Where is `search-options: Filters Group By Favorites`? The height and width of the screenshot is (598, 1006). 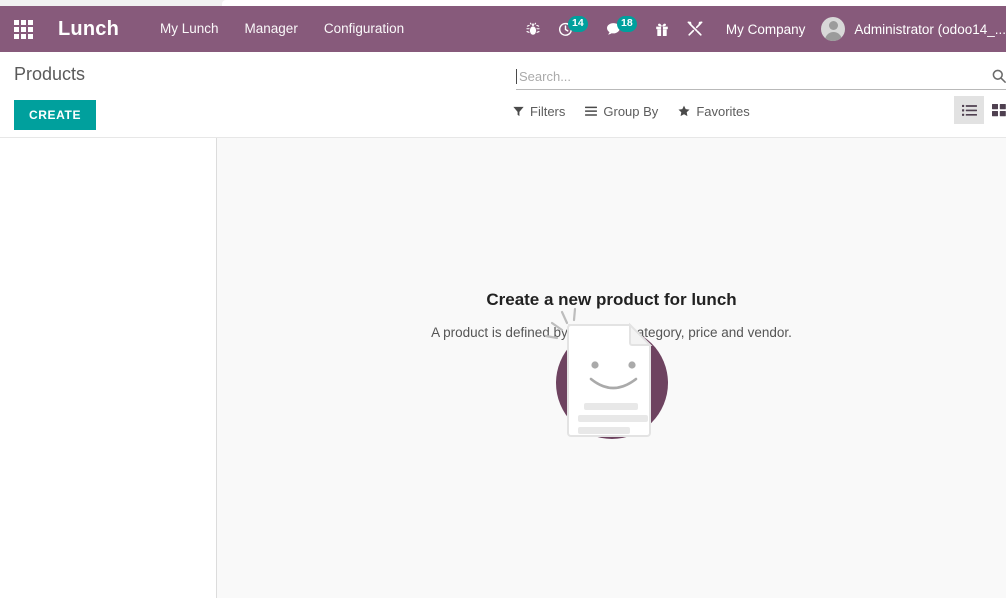 search-options: Filters Group By Favorites is located at coordinates (641, 111).